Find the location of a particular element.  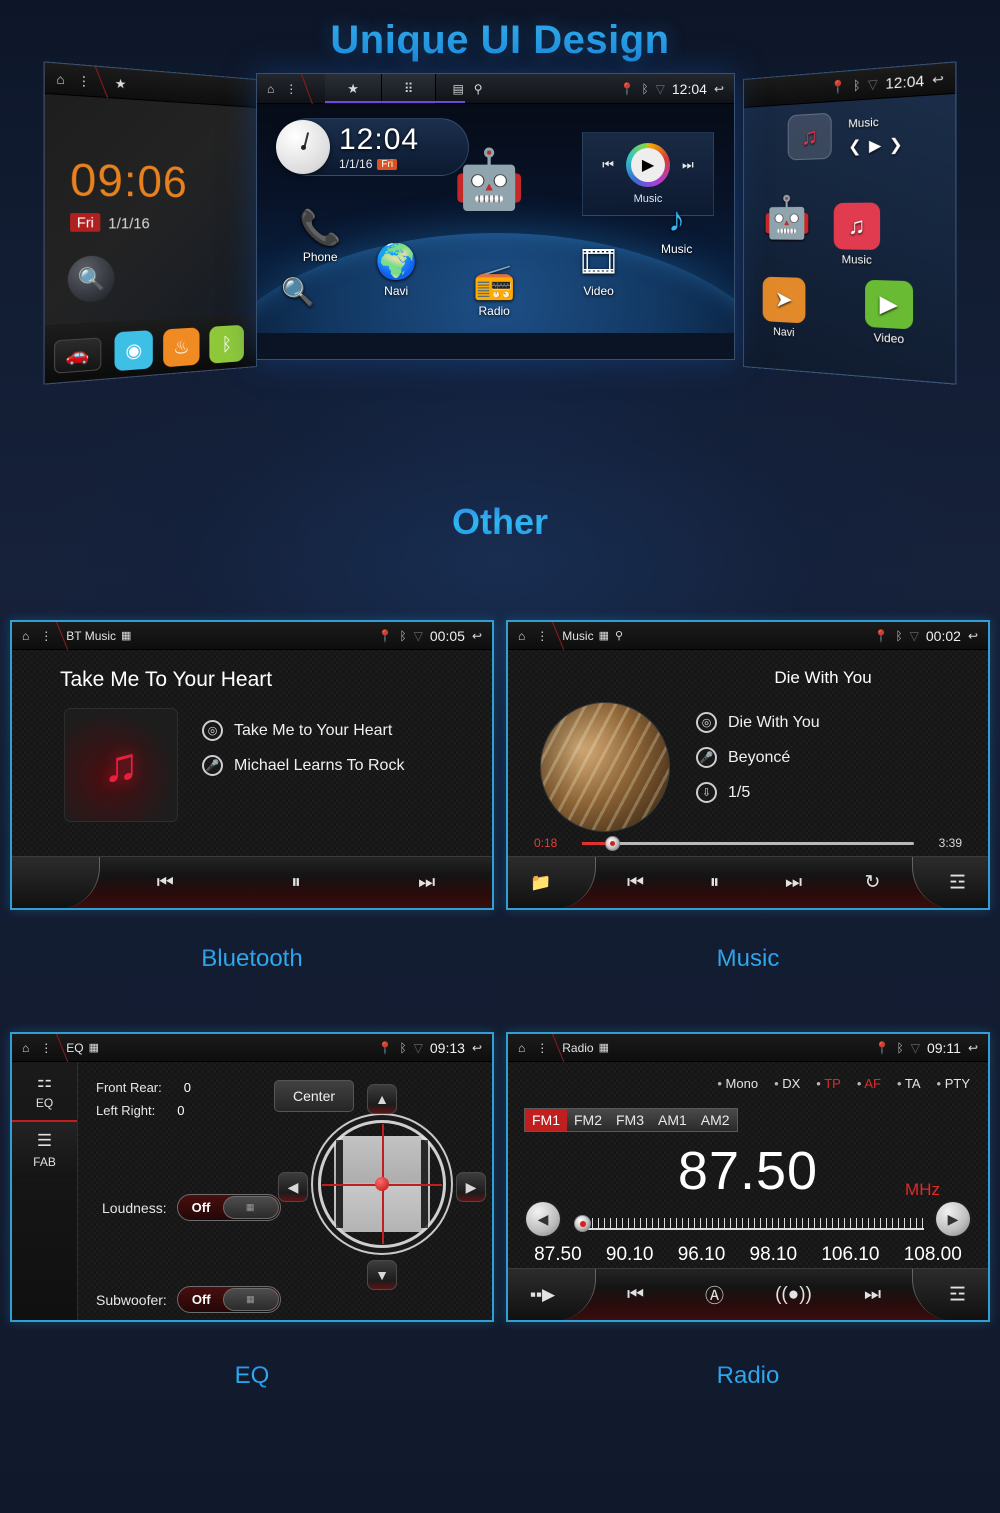

auto-scan-button: Ⓐ is located at coordinates (714, 1294).